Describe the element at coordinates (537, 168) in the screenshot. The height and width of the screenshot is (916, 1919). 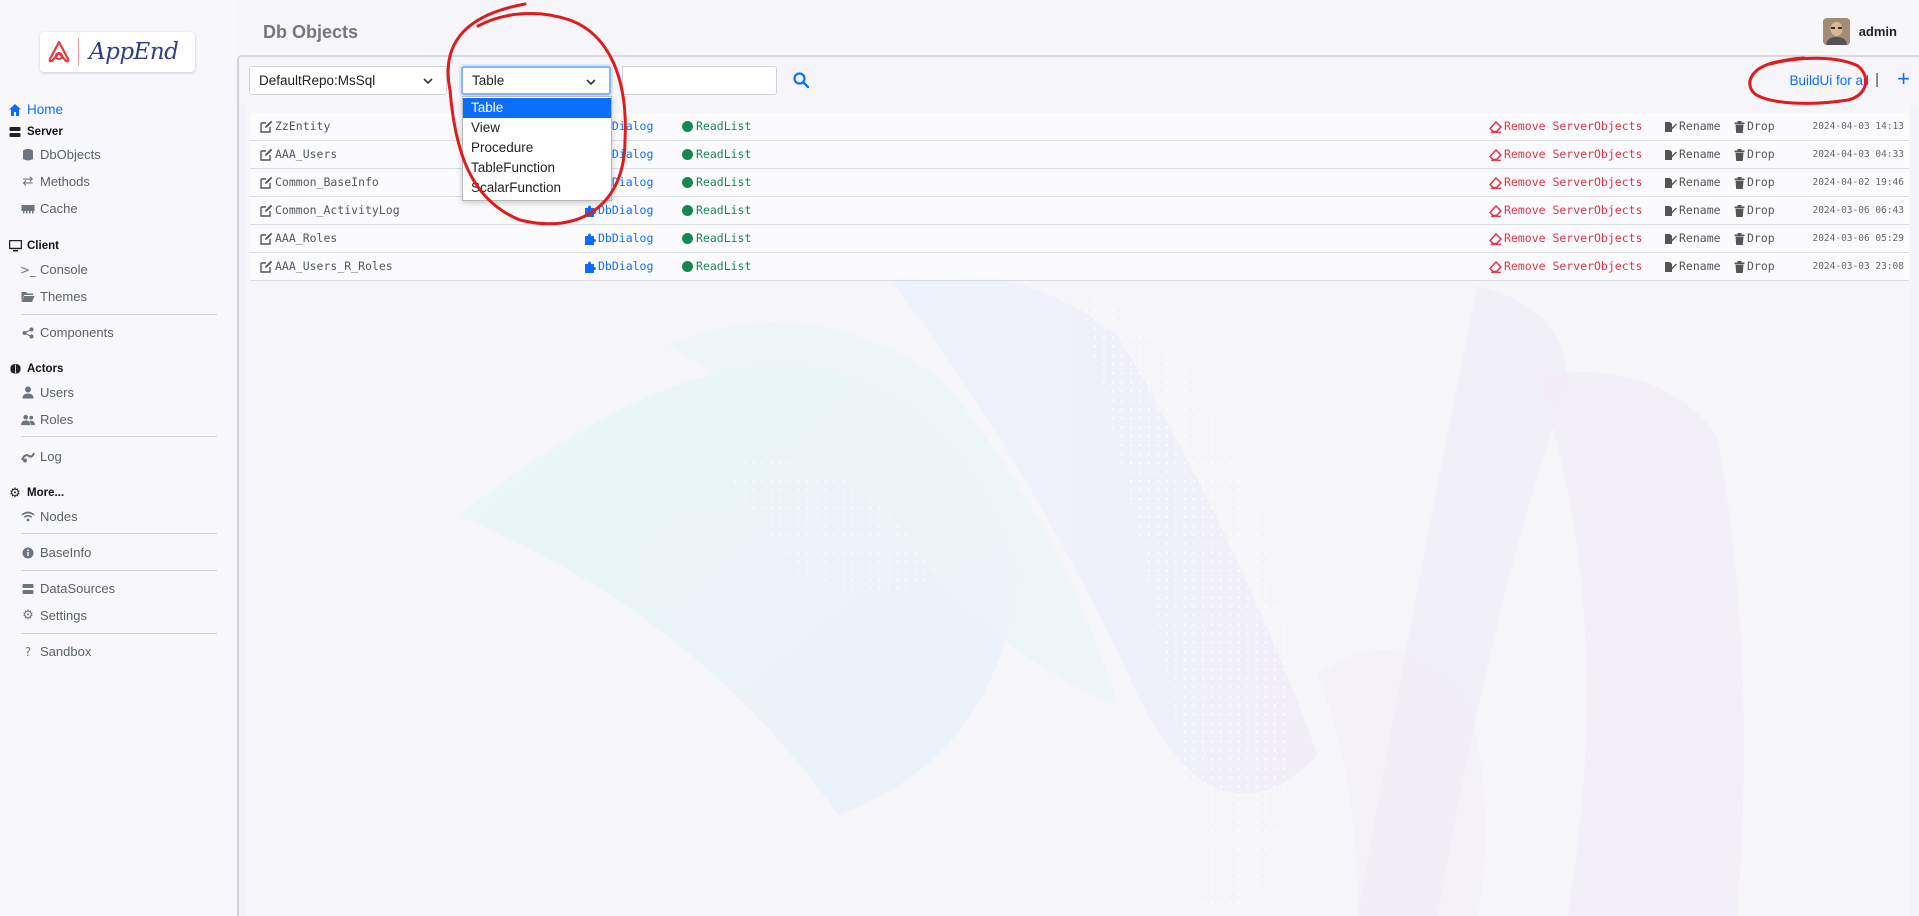
I see `dropdown-option-tablefunction: TableFunction` at that location.